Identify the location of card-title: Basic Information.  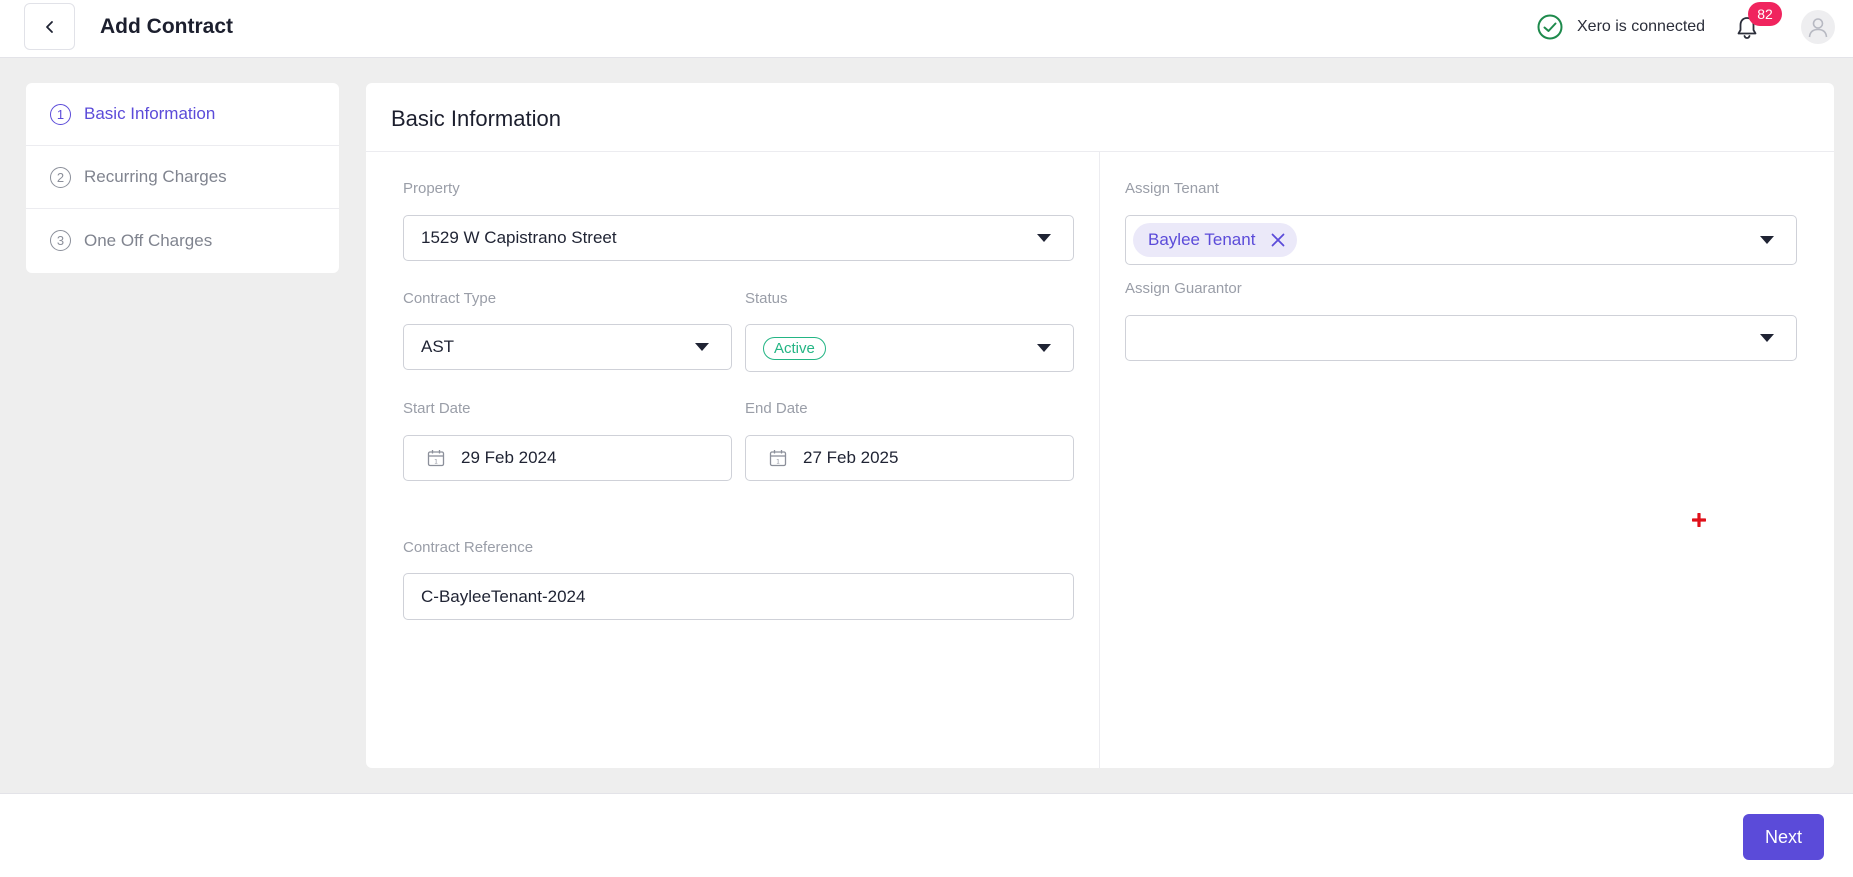
(476, 118).